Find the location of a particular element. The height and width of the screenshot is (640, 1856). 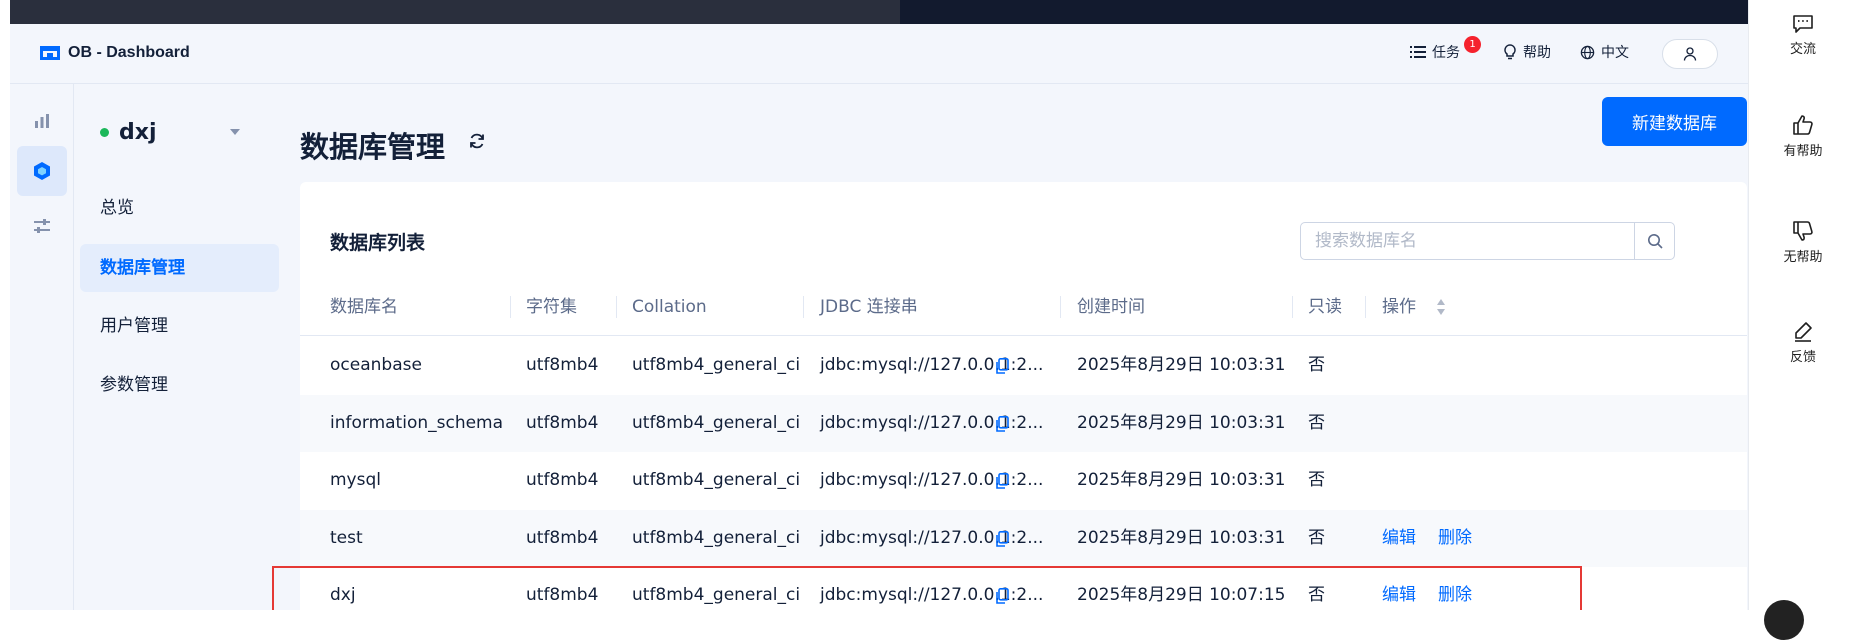

browser-tab-strip is located at coordinates (879, 12).